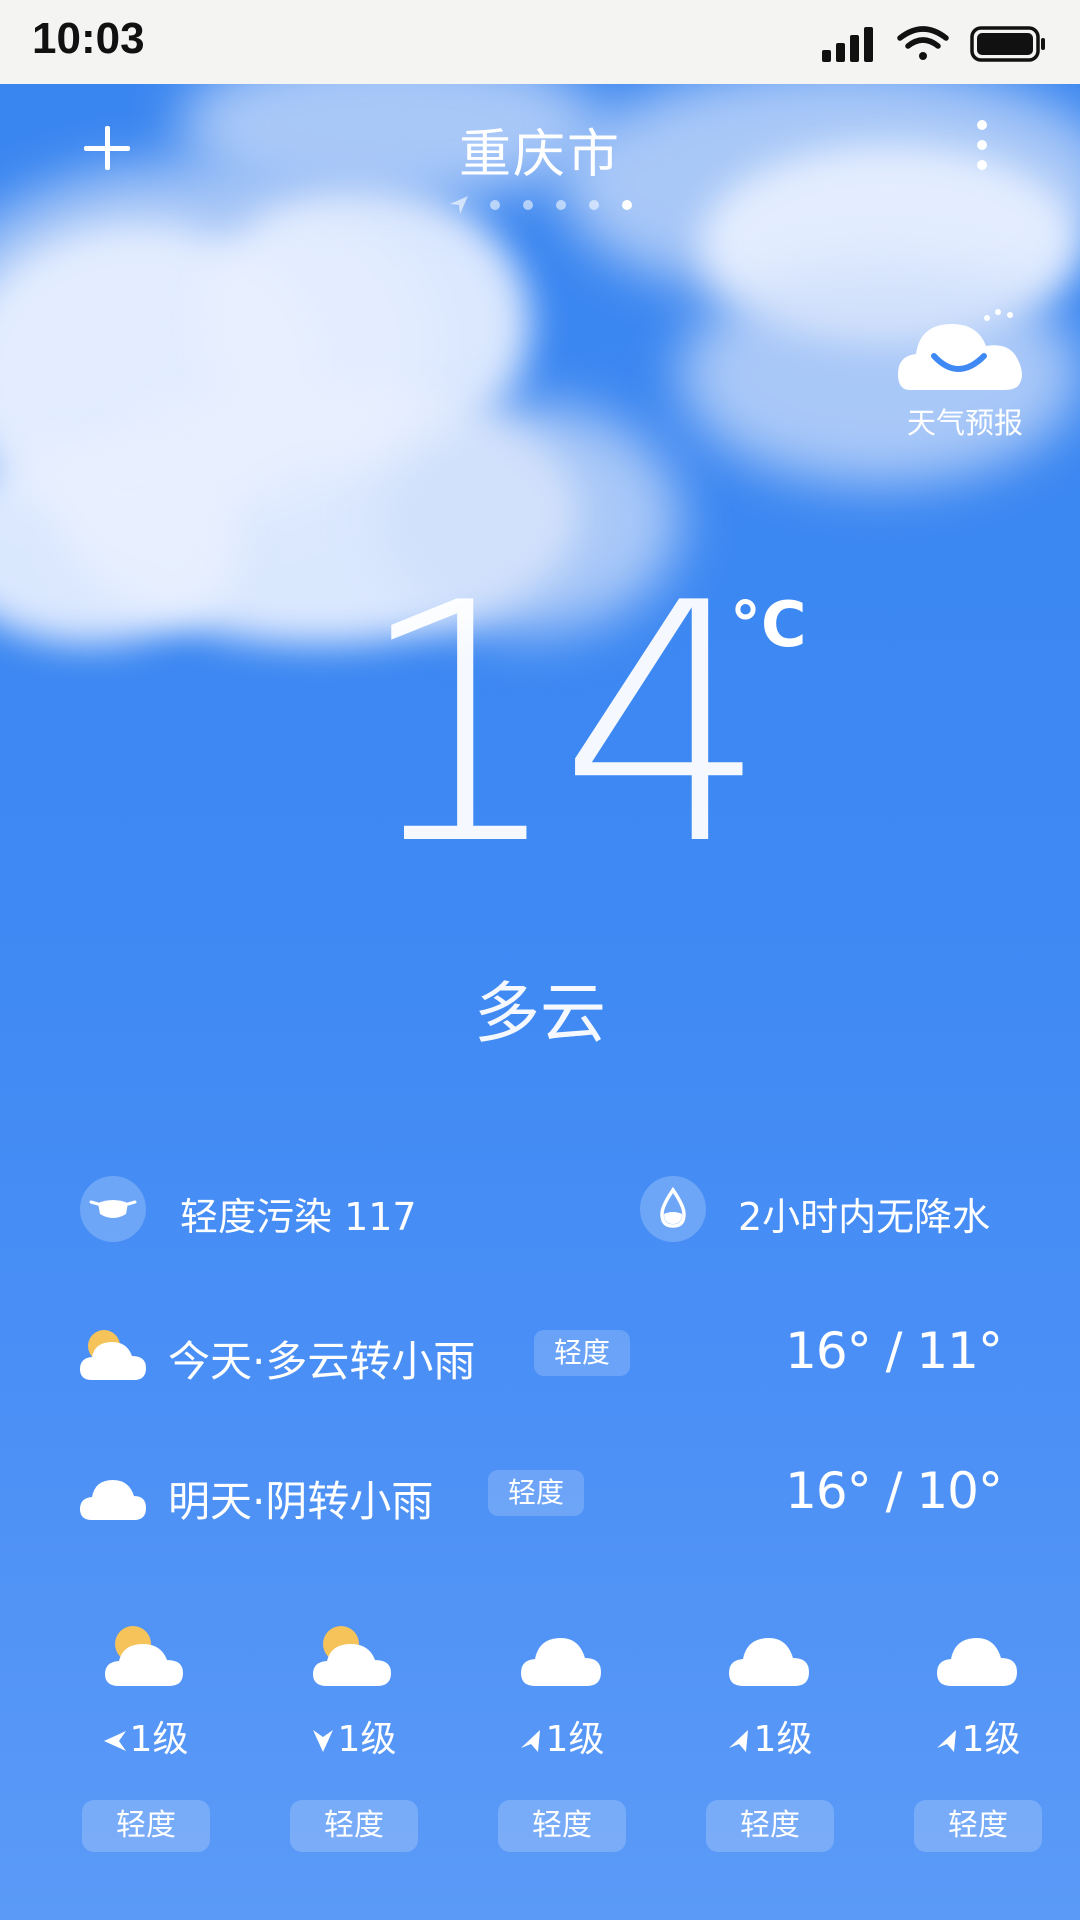 This screenshot has height=1920, width=1080. Describe the element at coordinates (864, 1213) in the screenshot. I see `precipitation-text: 2小时内无降水` at that location.